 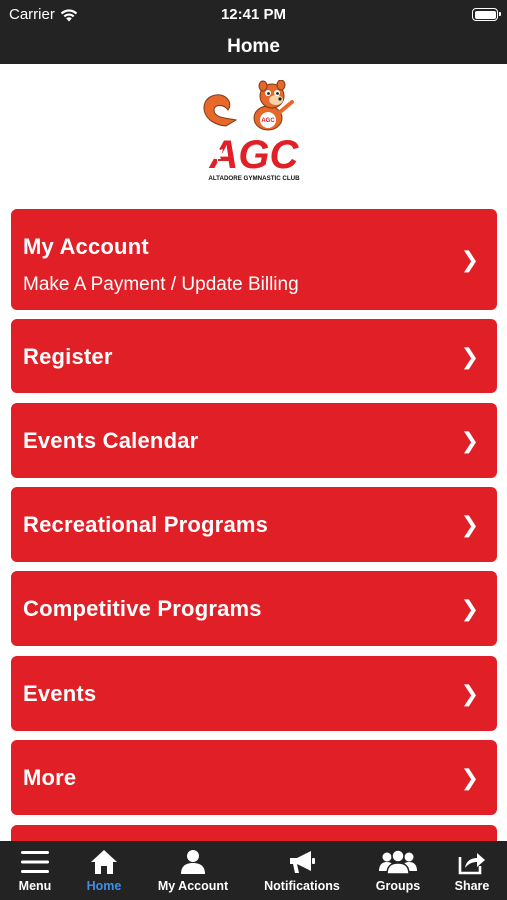 I want to click on agc-logo: AGC AGC ALTADORE GYMNASTIC CLUB, so click(x=251, y=131).